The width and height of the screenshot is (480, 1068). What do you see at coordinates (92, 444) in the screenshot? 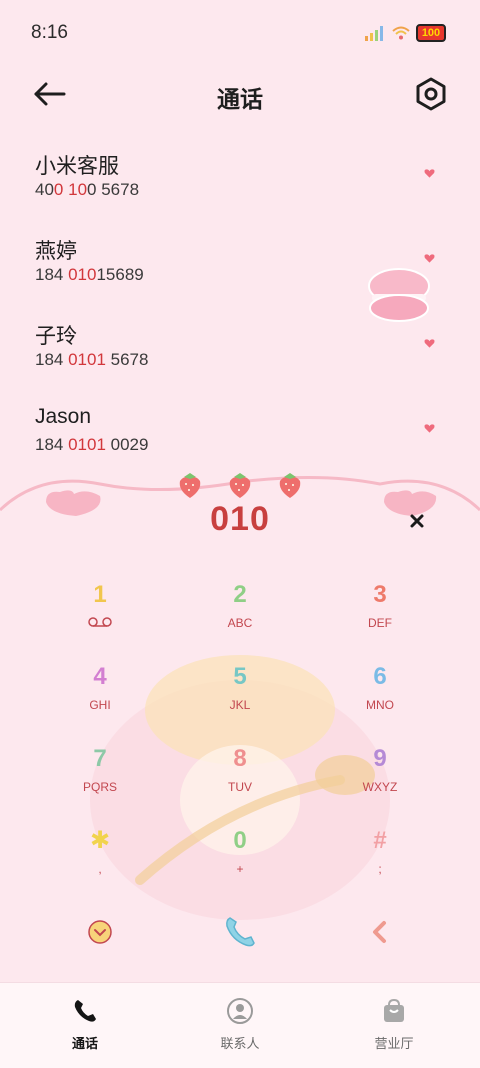
I see `contact-number: 184 0101 0029` at bounding box center [92, 444].